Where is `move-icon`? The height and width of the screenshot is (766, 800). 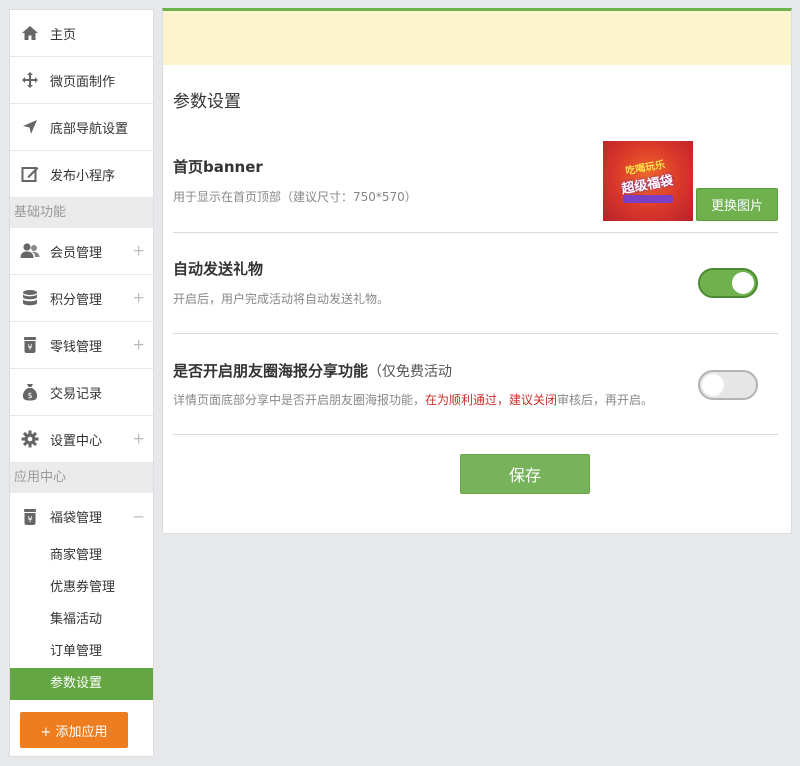
move-icon is located at coordinates (30, 80).